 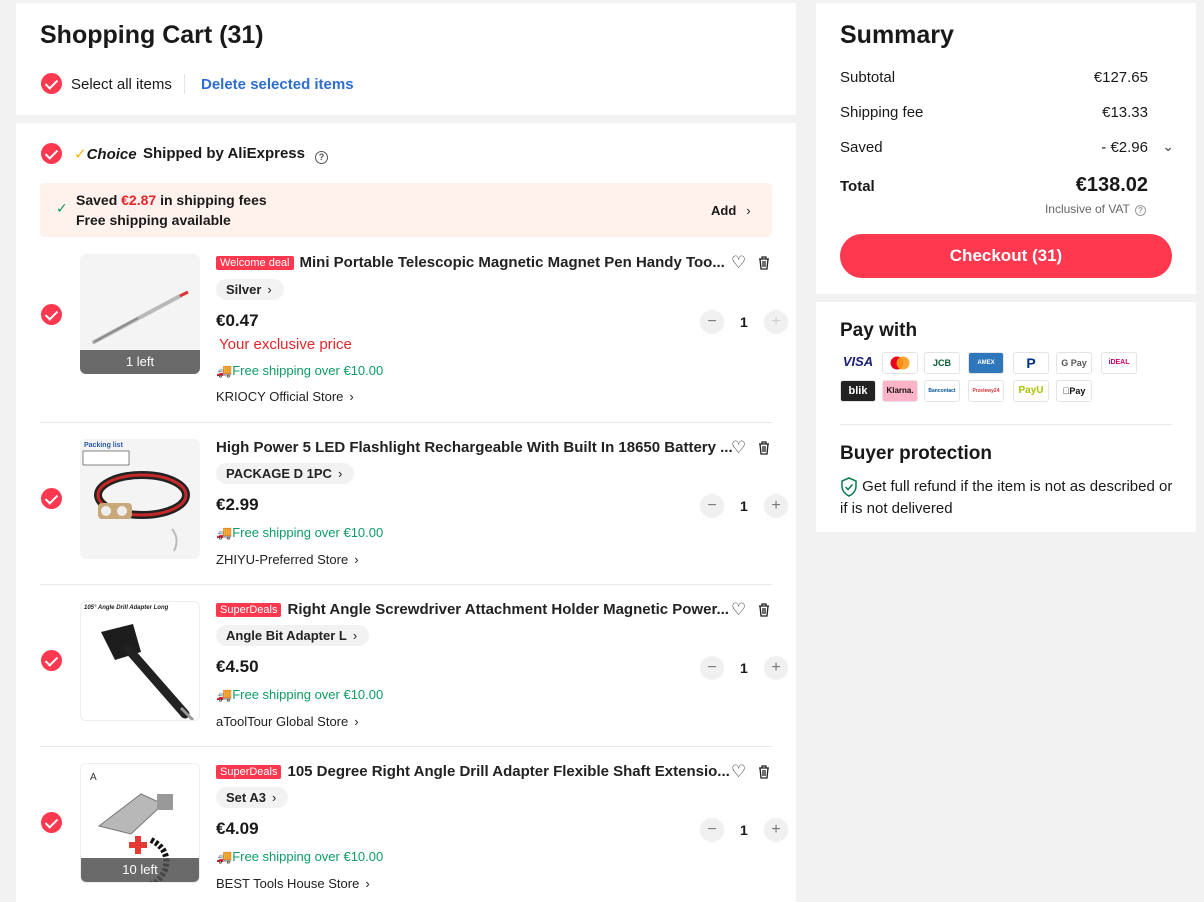 What do you see at coordinates (900, 363) in the screenshot?
I see `mastercard-icon` at bounding box center [900, 363].